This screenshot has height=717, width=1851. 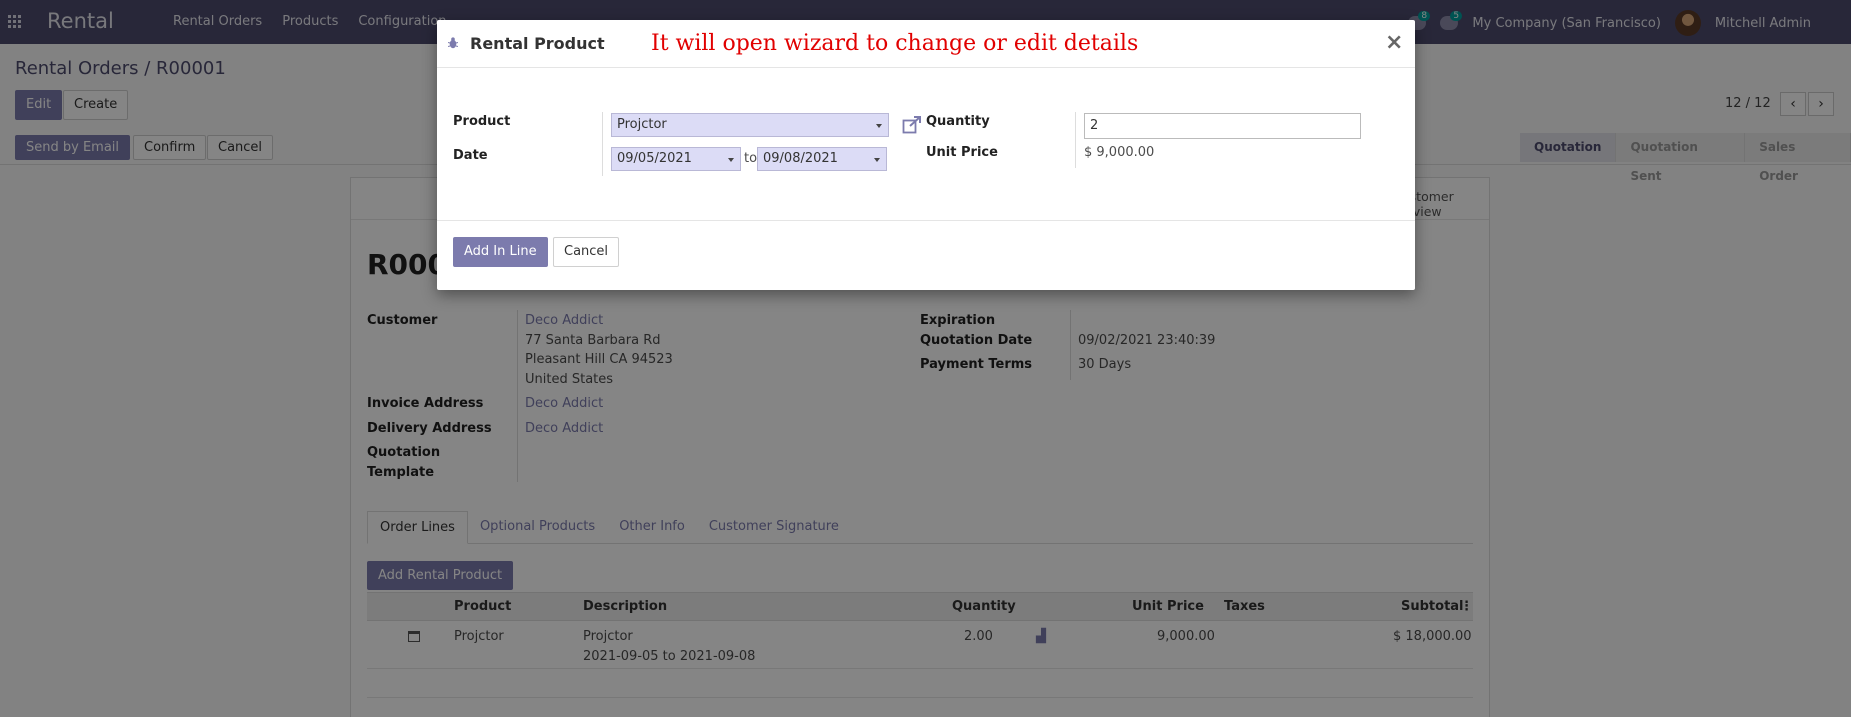 What do you see at coordinates (1119, 152) in the screenshot?
I see `unit-price-value: $ 9,000.00` at bounding box center [1119, 152].